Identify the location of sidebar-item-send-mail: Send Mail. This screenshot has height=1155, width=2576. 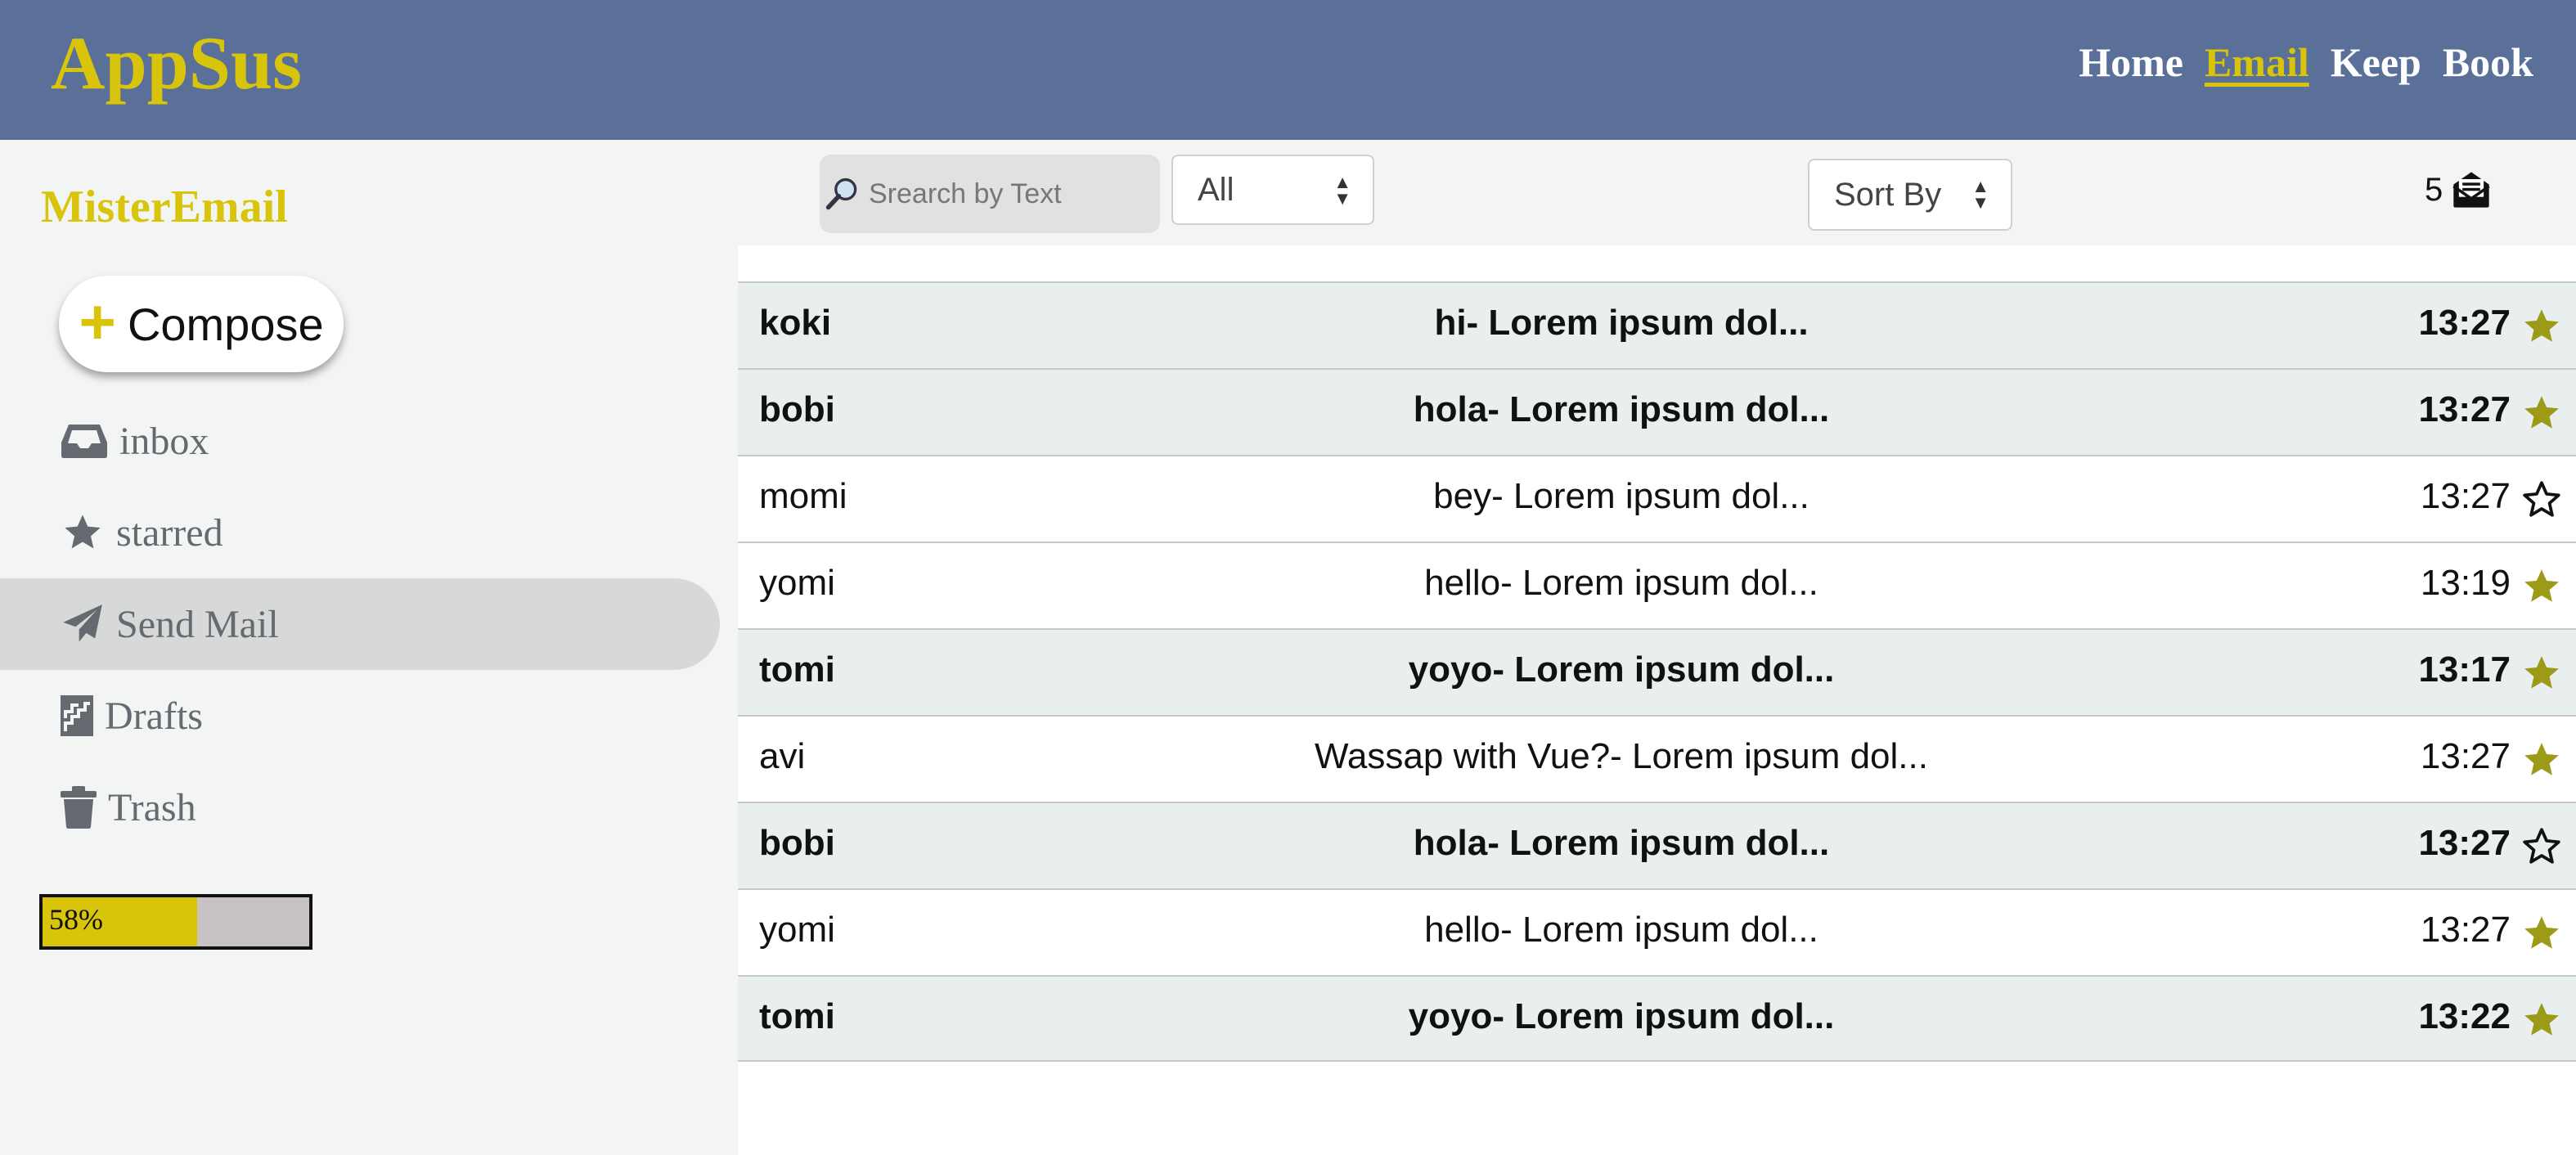
(360, 624).